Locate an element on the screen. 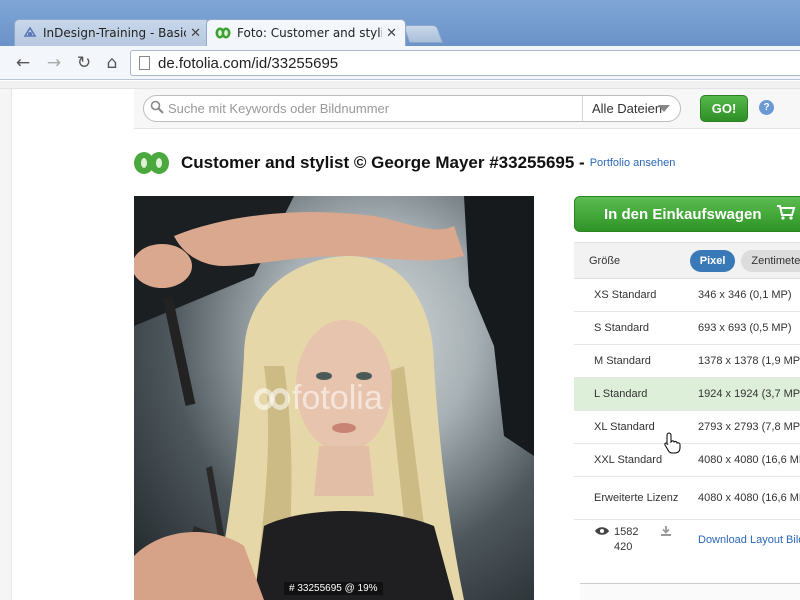  promo-box is located at coordinates (690, 591).